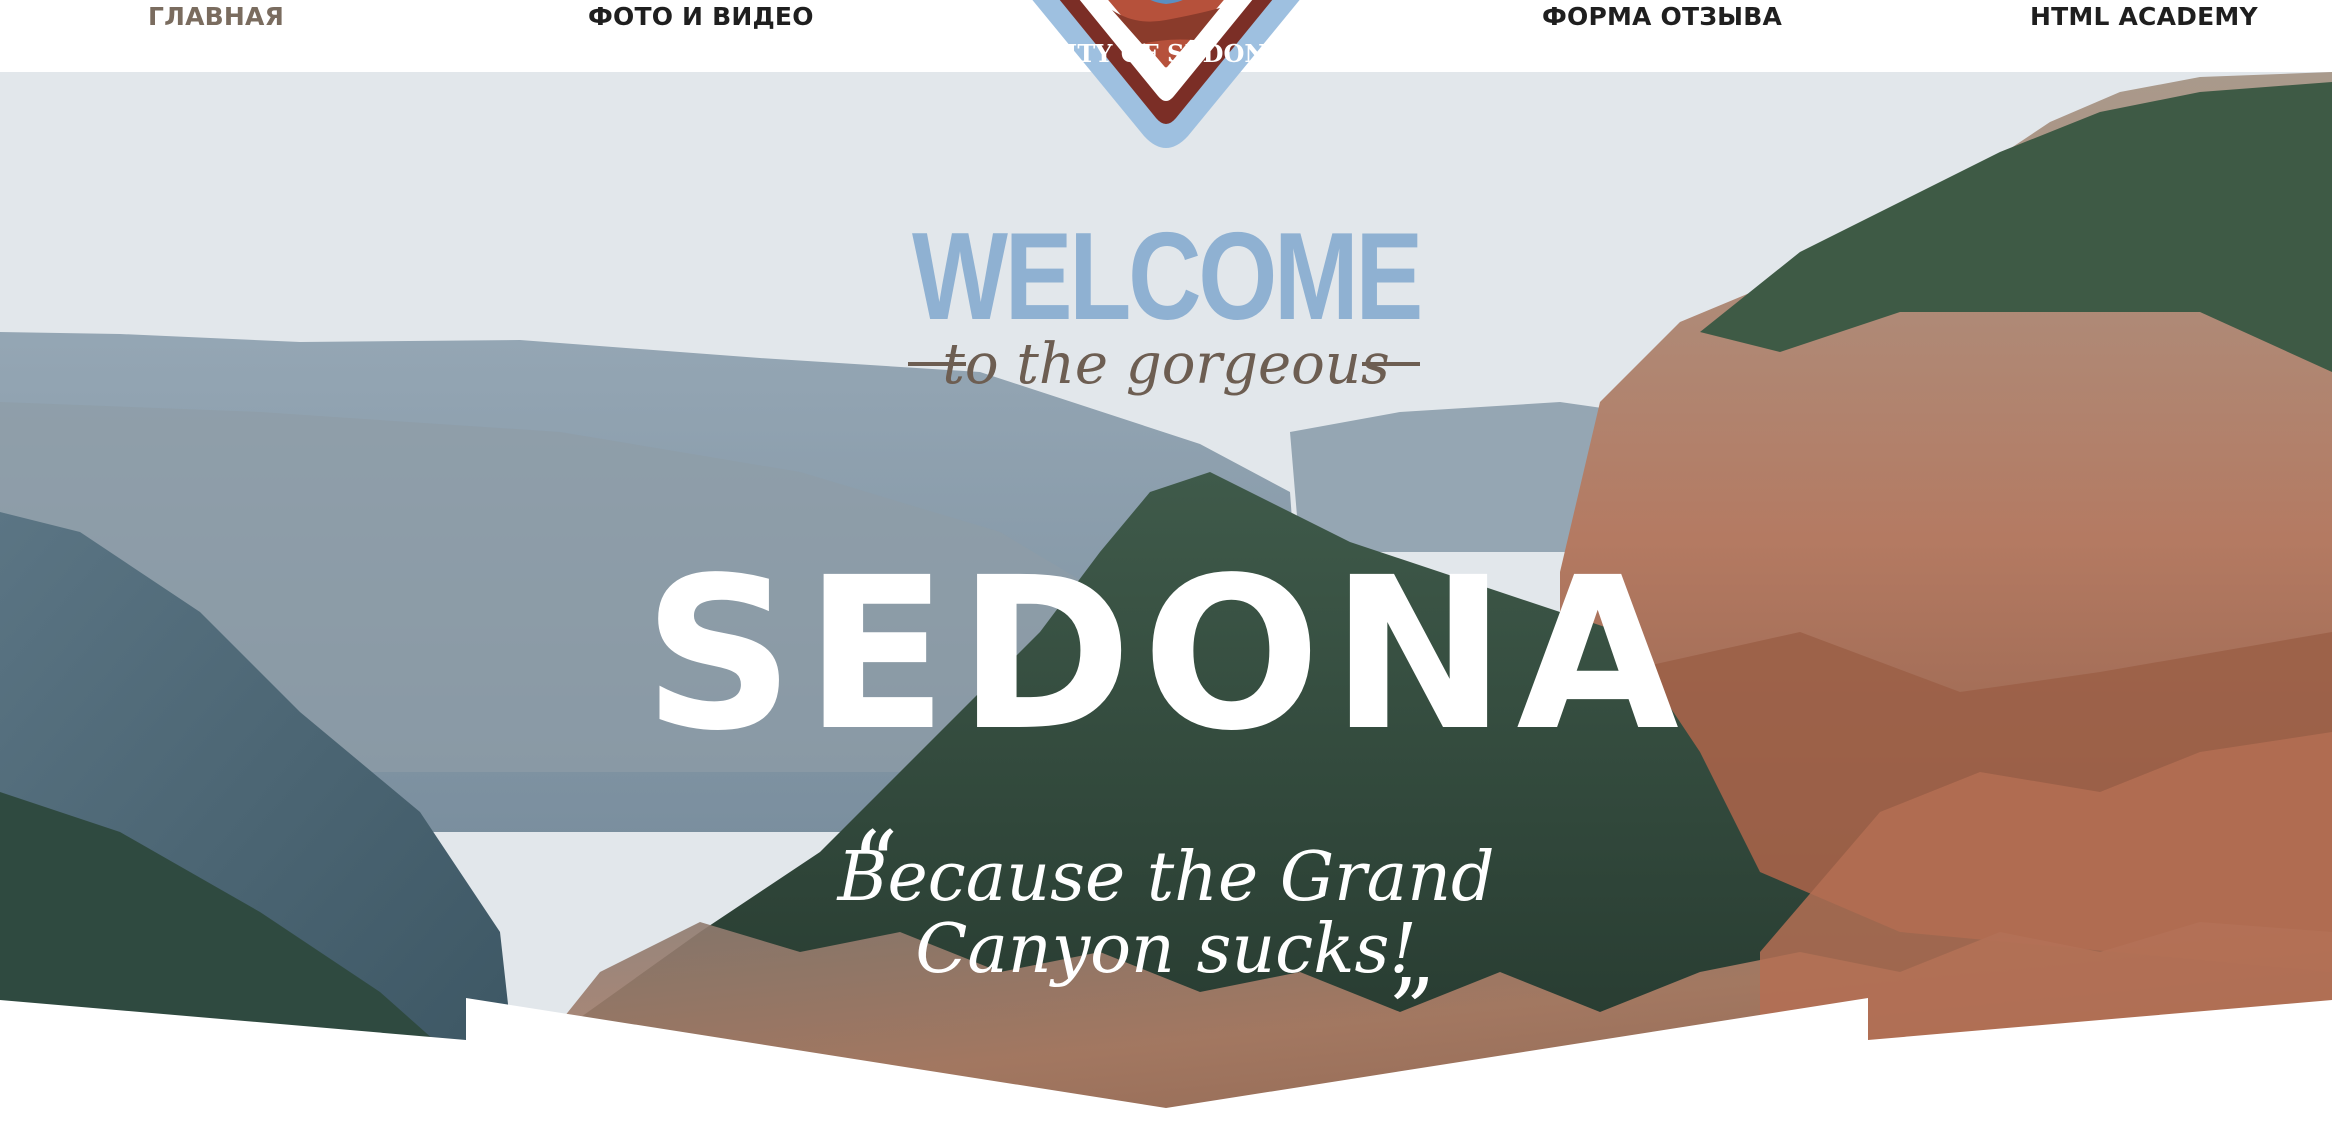  What do you see at coordinates (2144, 17) in the screenshot?
I see `nav-link-html-academy: HTML ACADEMY` at bounding box center [2144, 17].